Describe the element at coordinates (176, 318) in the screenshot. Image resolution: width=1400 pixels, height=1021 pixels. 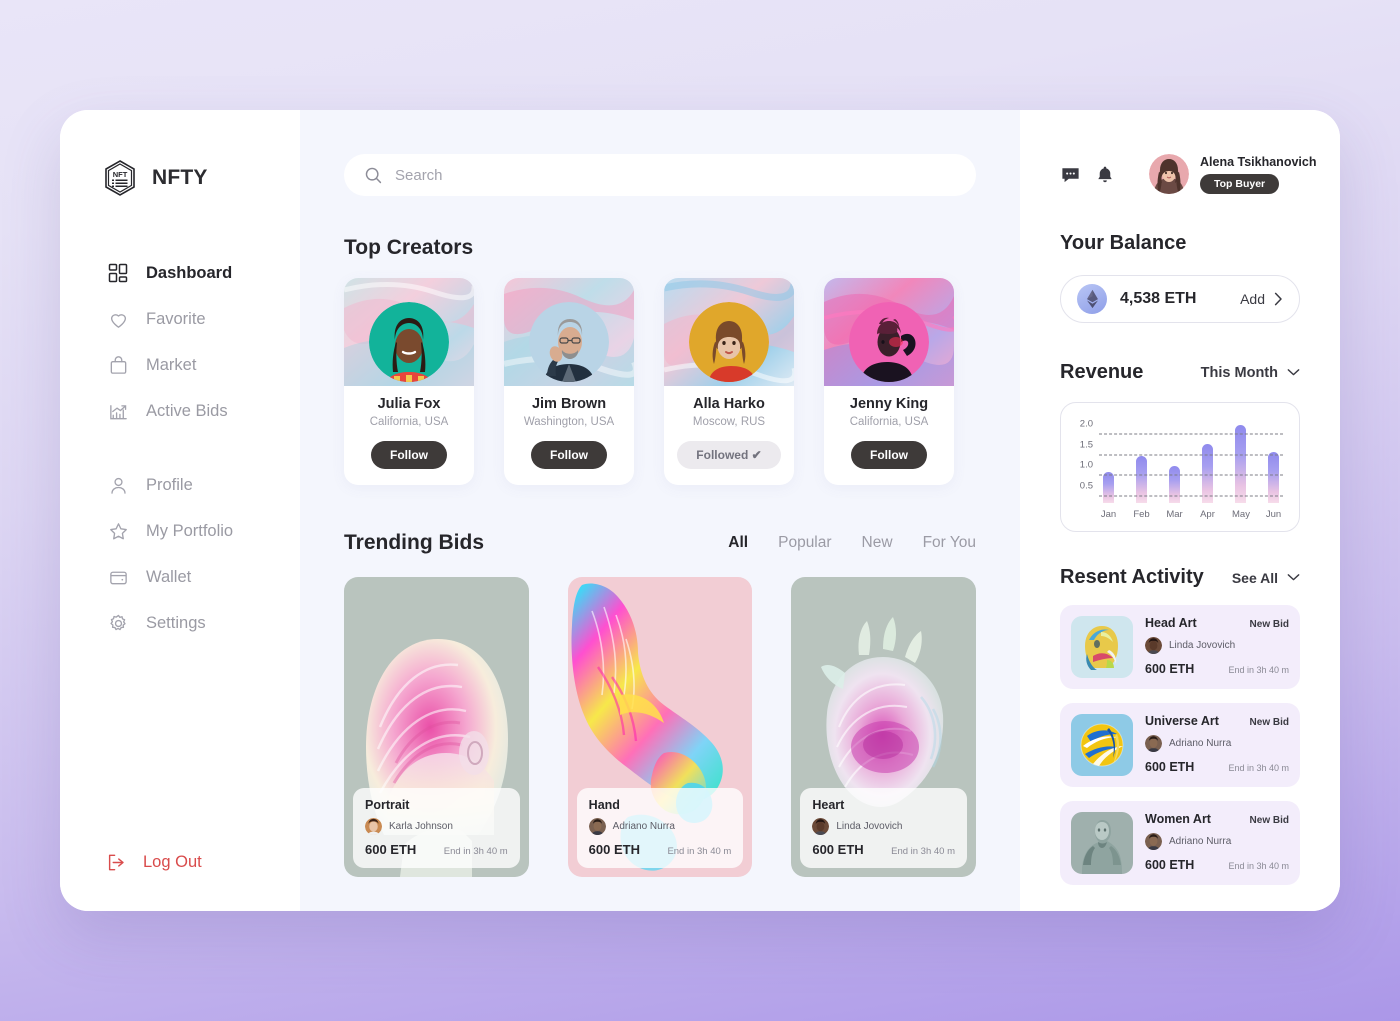
I see `sidebar-item-label: Favorite` at that location.